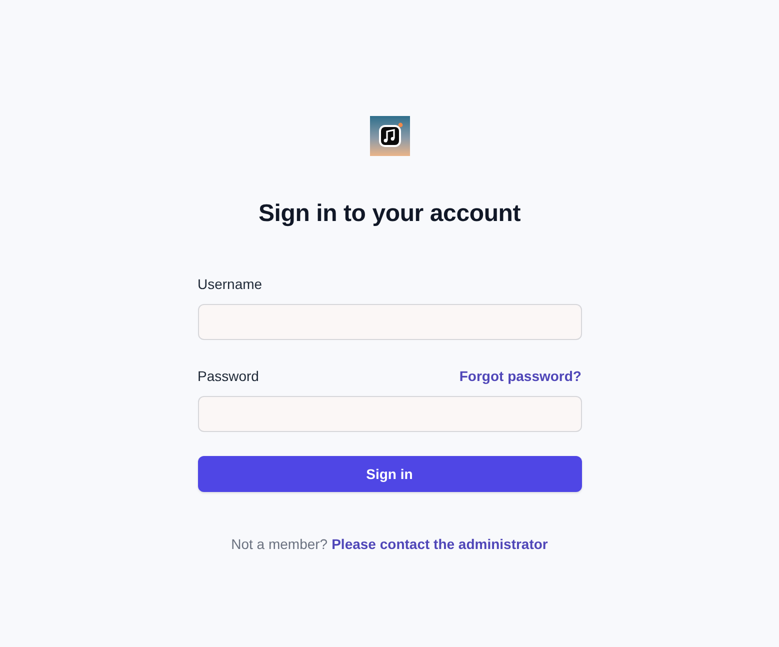 The width and height of the screenshot is (779, 647). What do you see at coordinates (440, 544) in the screenshot?
I see `contact-admin-link: Please contact the administrator` at bounding box center [440, 544].